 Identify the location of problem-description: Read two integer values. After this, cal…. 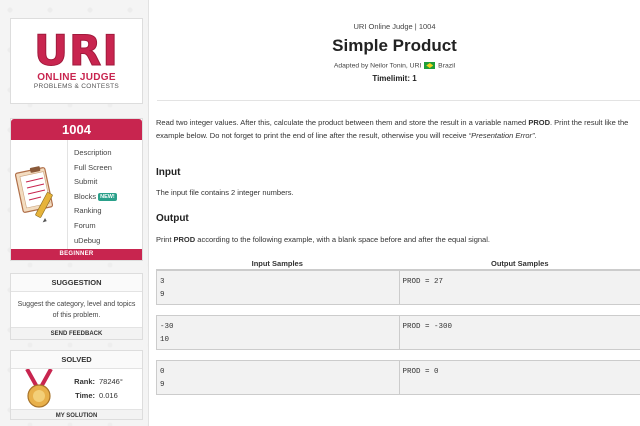
(398, 129).